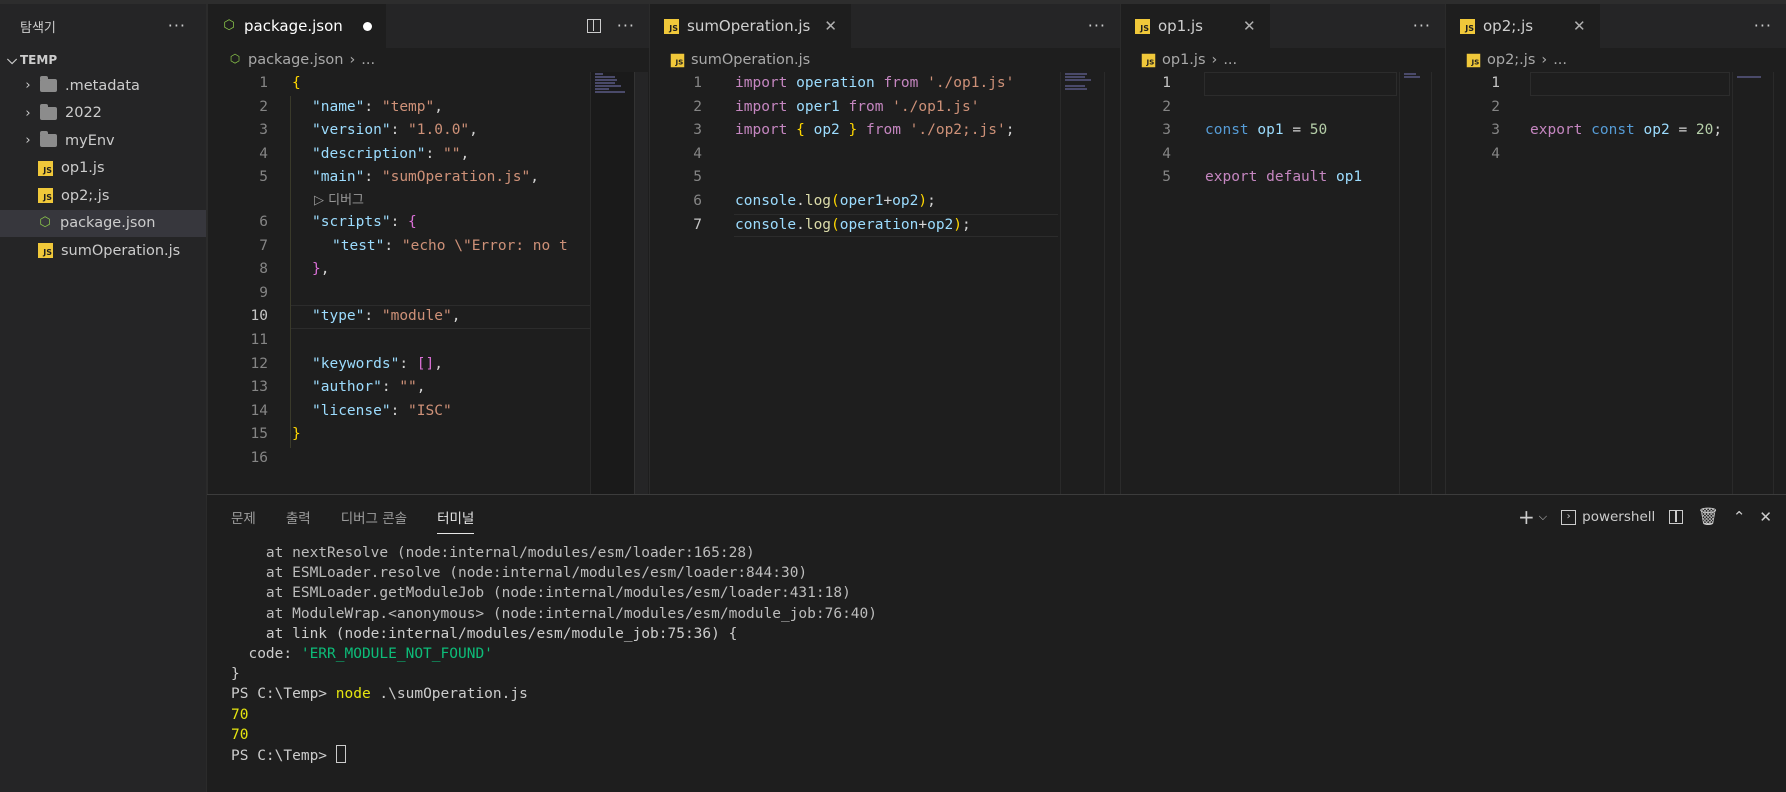 The height and width of the screenshot is (792, 1786). I want to click on breadcrumb-file: op2;.js, so click(1511, 60).